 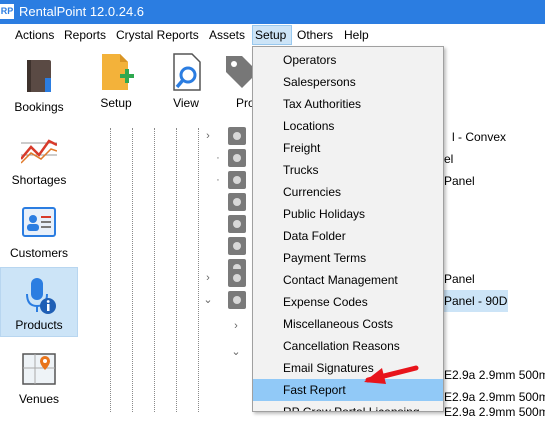 I want to click on menu-reports: Reports, so click(x=85, y=35).